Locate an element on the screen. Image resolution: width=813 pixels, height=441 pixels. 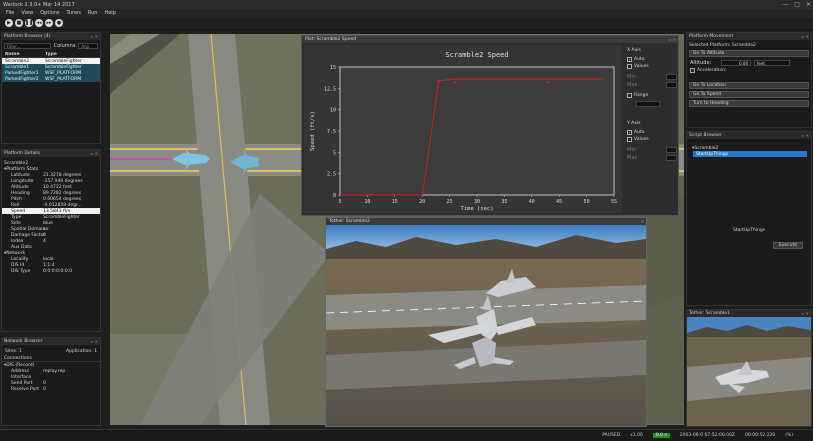
execute-button: Execute is located at coordinates (788, 245).